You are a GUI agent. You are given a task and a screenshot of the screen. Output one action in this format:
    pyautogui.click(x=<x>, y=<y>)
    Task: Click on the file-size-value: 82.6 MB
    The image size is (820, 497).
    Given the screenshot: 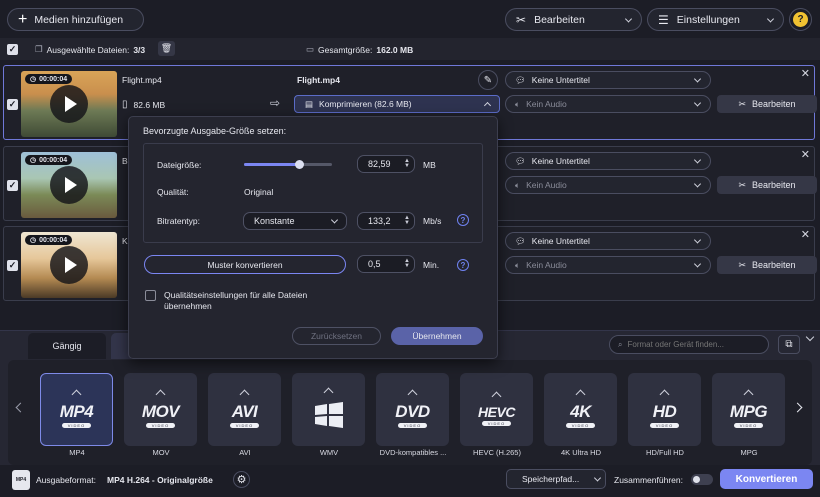 What is the action you would take?
    pyautogui.click(x=149, y=104)
    